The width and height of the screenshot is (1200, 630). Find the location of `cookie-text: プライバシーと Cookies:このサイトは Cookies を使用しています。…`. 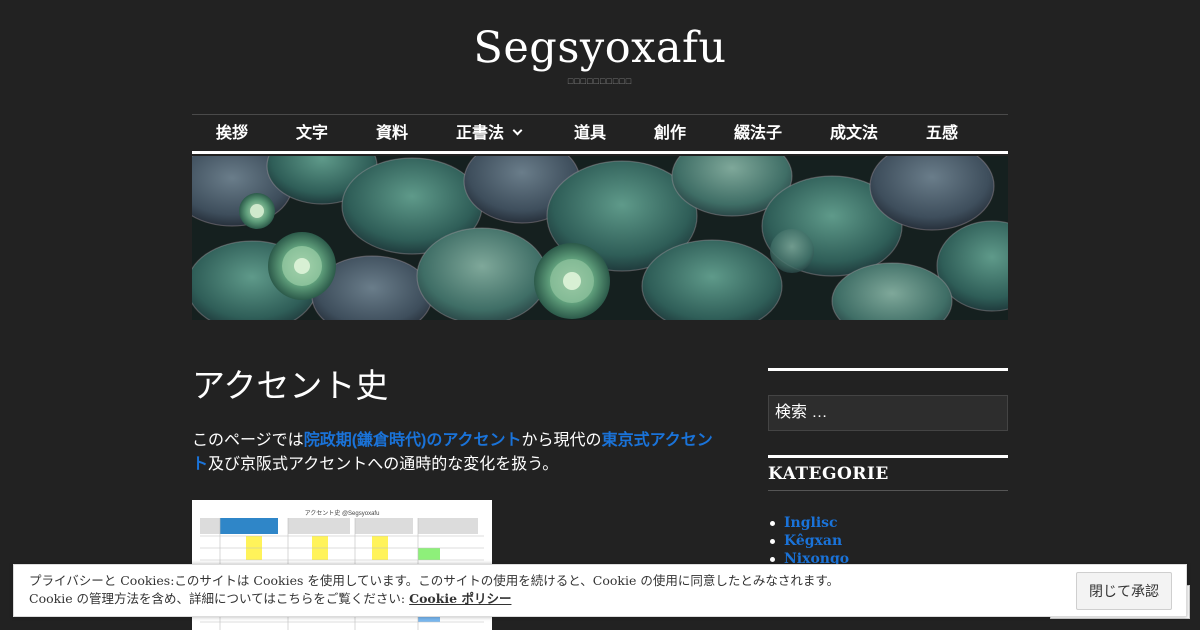

cookie-text: プライバシーと Cookies:このサイトは Cookies を使用しています。… is located at coordinates (434, 590).